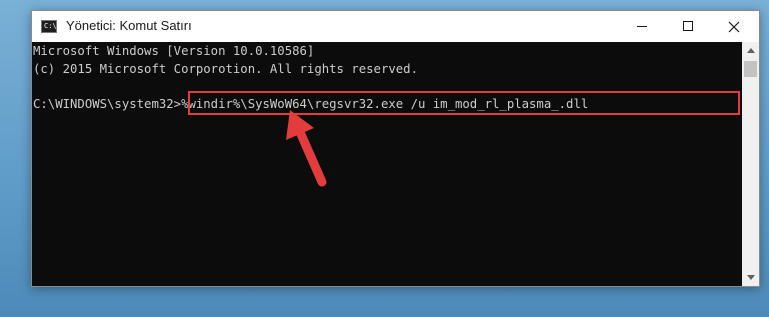 Image resolution: width=769 pixels, height=317 pixels. I want to click on up-left-arrow-icon, so click(306, 148).